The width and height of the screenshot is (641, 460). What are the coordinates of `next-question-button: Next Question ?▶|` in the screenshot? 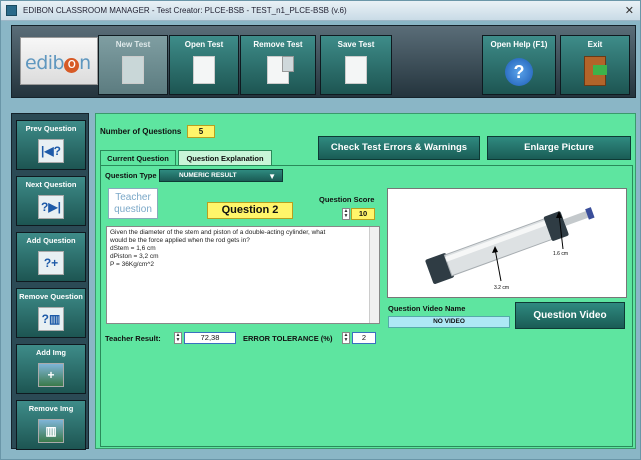 It's located at (51, 201).